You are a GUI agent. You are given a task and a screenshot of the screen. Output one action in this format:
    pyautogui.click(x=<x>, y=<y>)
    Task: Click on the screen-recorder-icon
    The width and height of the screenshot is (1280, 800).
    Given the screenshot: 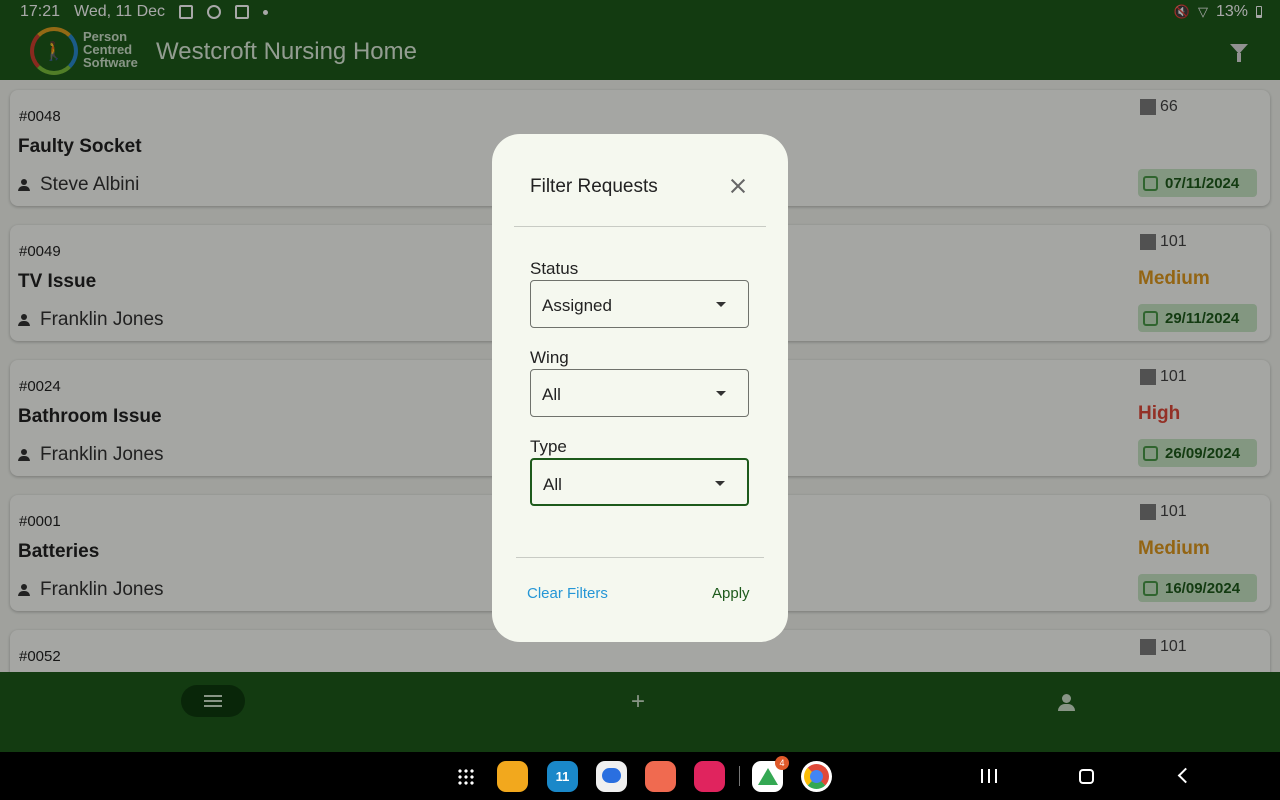 What is the action you would take?
    pyautogui.click(x=709, y=776)
    